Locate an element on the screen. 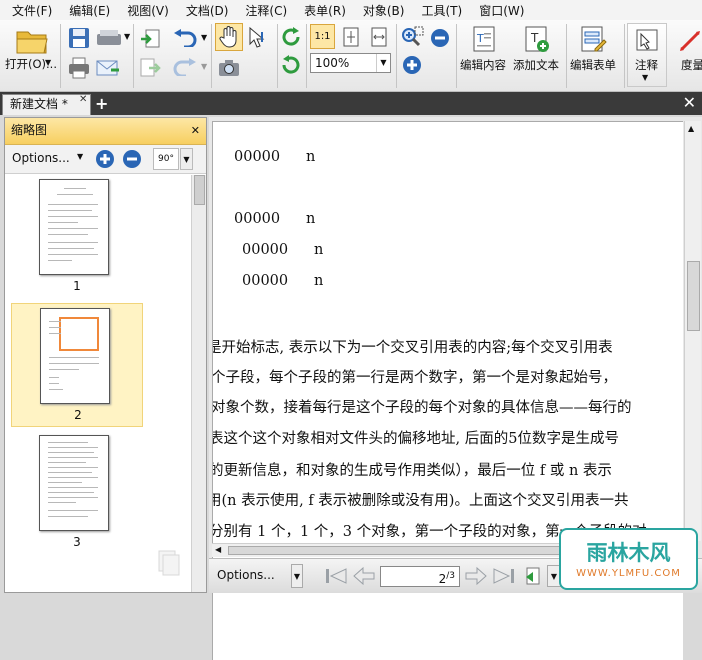  scanner-icon is located at coordinates (109, 38).